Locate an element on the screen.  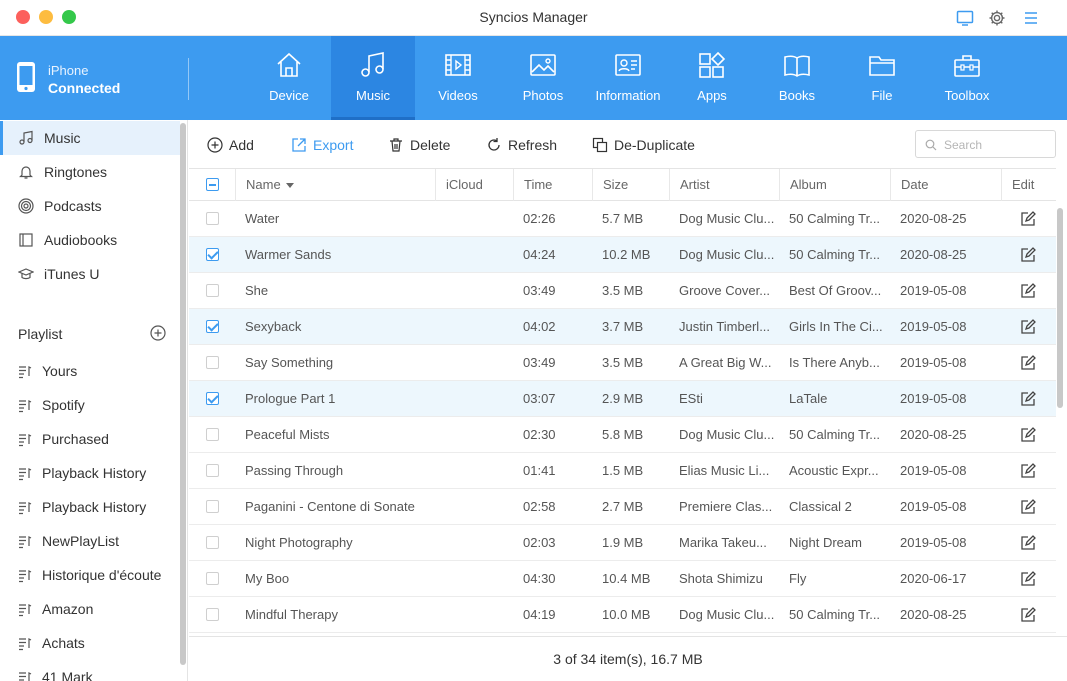
nav-information: Information is located at coordinates (628, 78).